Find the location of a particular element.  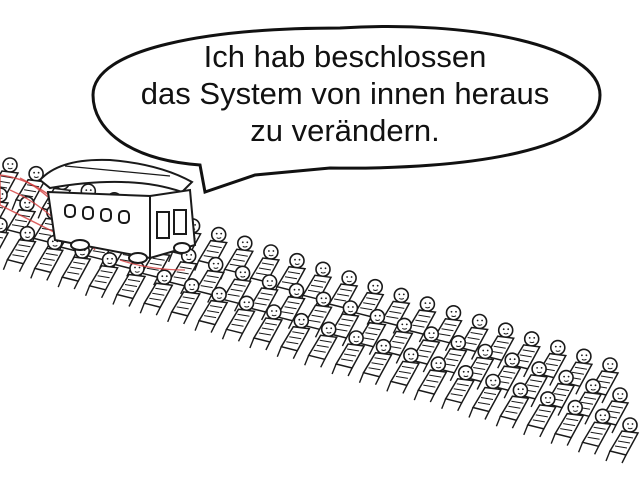

speech-line-3: zu verändern. is located at coordinates (345, 130).